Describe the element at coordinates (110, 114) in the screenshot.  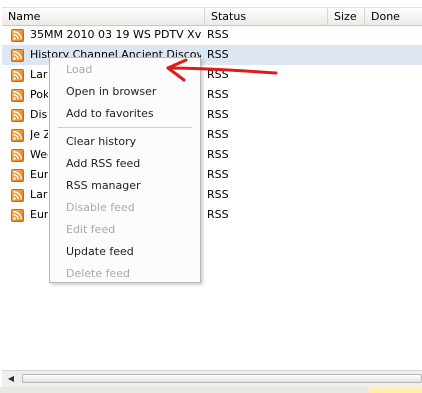
I see `menu-item-add-to-favorites: Add to favorites` at that location.